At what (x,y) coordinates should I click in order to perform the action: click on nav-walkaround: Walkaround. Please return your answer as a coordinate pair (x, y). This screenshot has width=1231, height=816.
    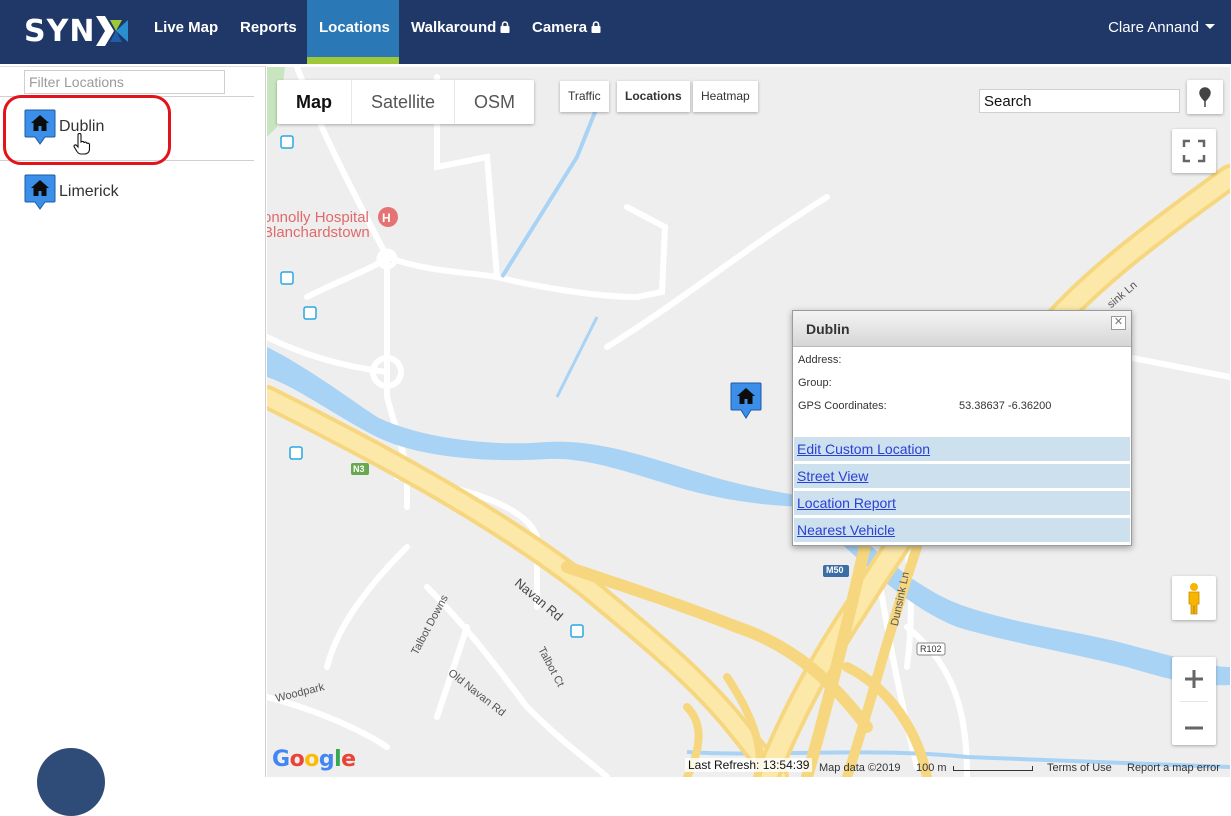
    Looking at the image, I should click on (460, 32).